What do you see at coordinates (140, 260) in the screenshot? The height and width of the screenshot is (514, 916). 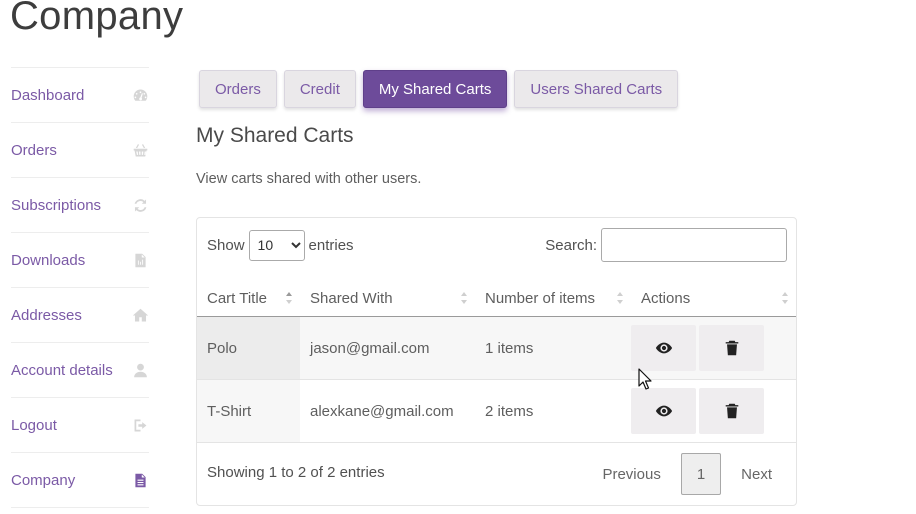 I see `file-icon` at bounding box center [140, 260].